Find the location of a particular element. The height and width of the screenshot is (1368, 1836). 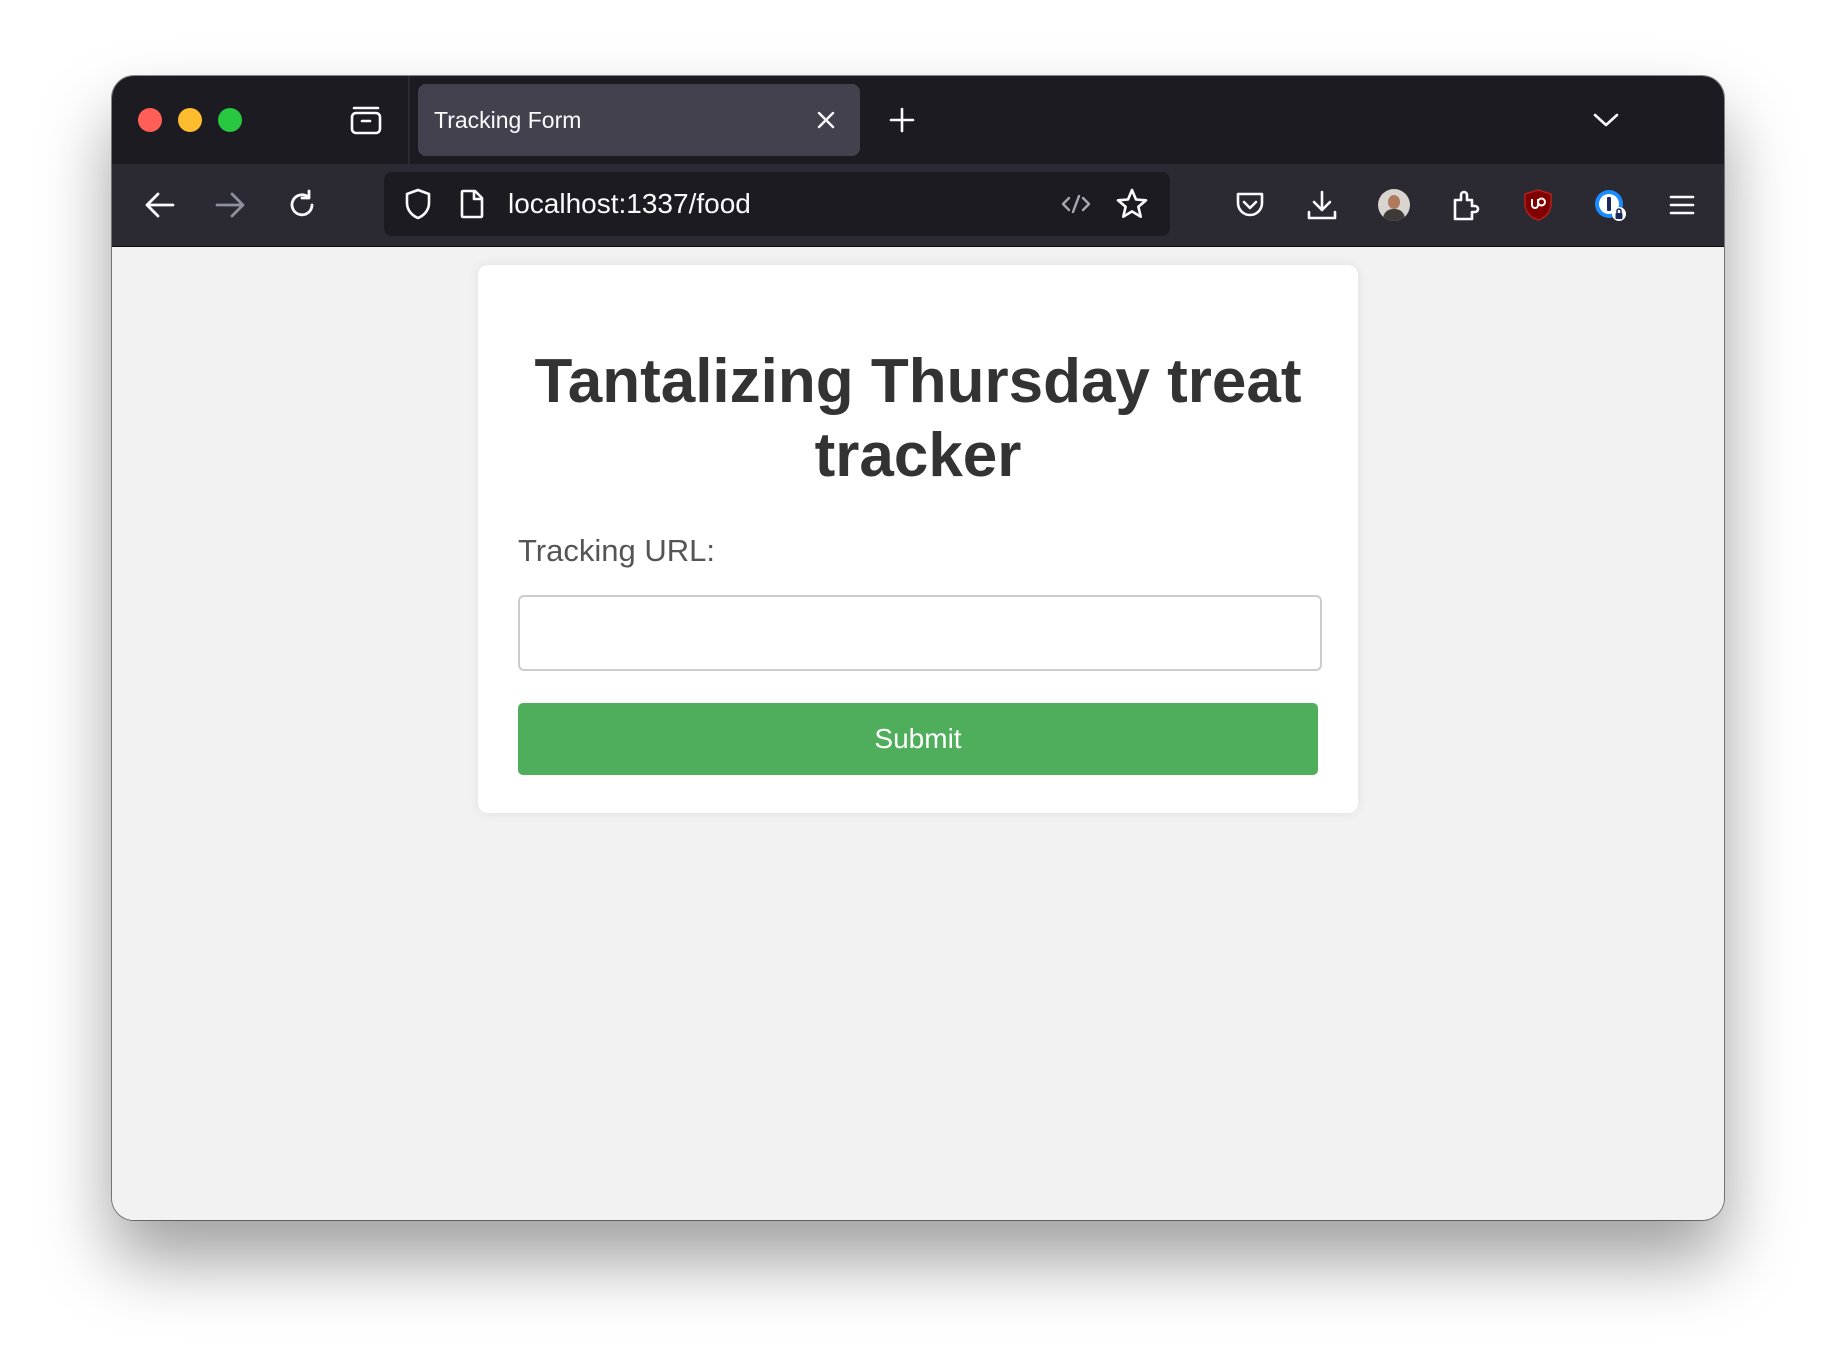

arrow-left-icon is located at coordinates (160, 205).